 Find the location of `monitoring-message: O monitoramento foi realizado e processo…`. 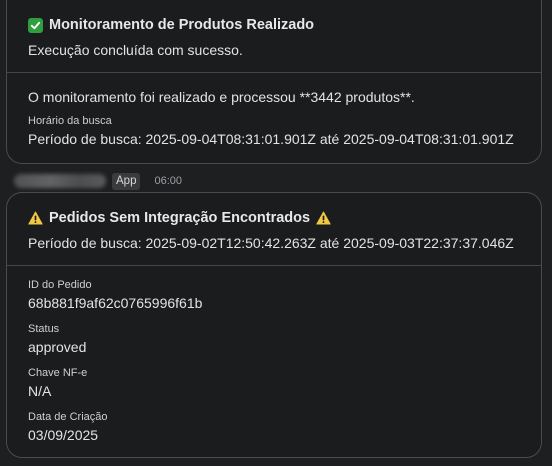

monitoring-message: O monitoramento foi realizado e processo… is located at coordinates (221, 97).